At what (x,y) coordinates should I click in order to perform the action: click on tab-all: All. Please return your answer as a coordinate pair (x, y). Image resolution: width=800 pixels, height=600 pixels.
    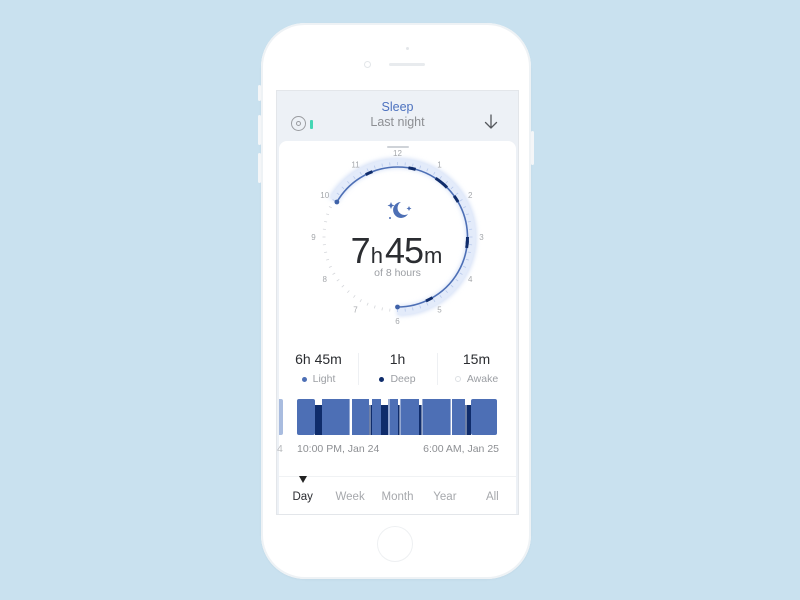
    Looking at the image, I should click on (492, 495).